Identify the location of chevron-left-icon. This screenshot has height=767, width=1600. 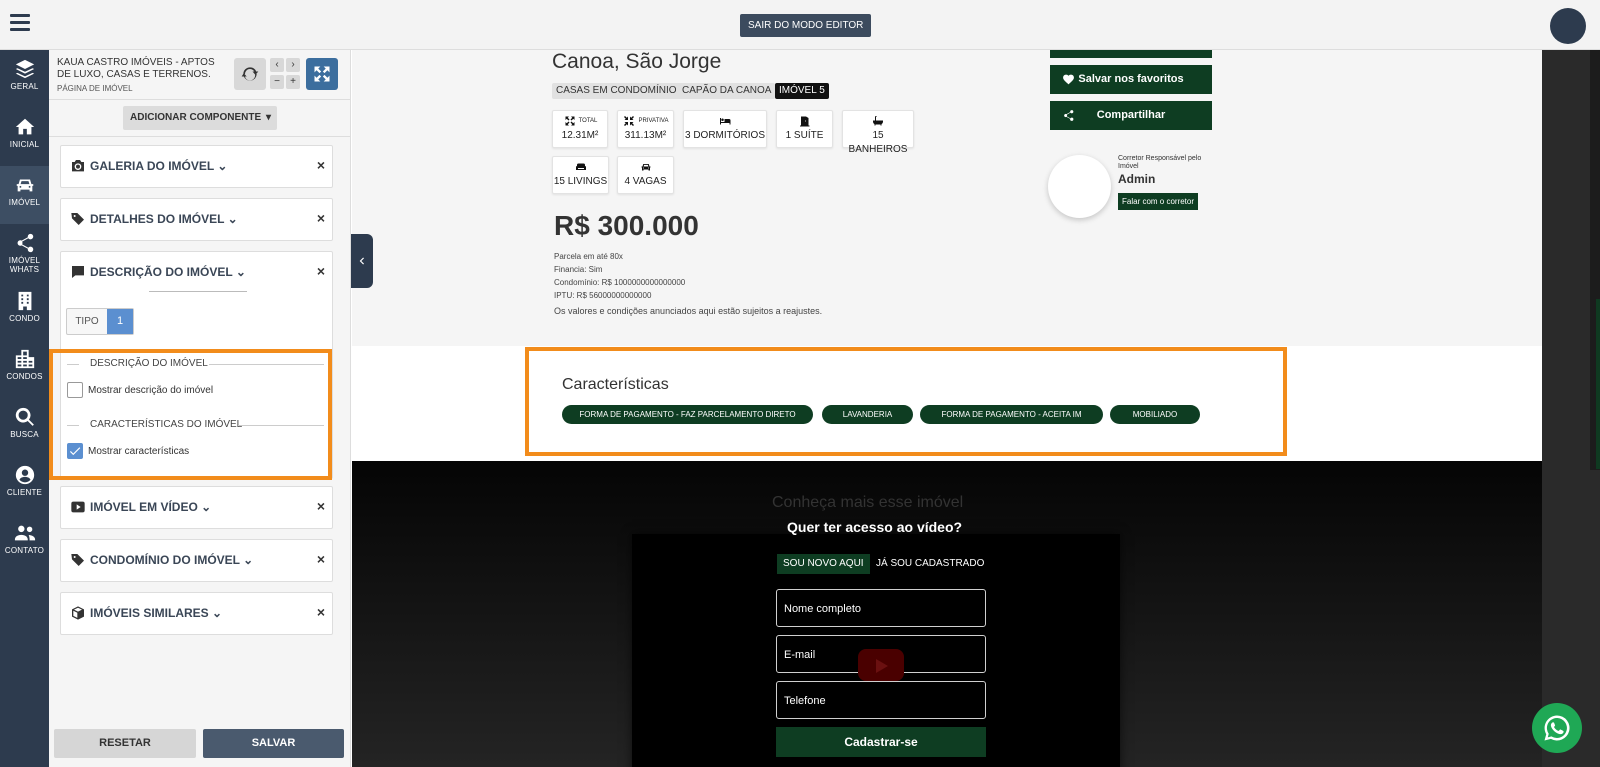
(361, 261).